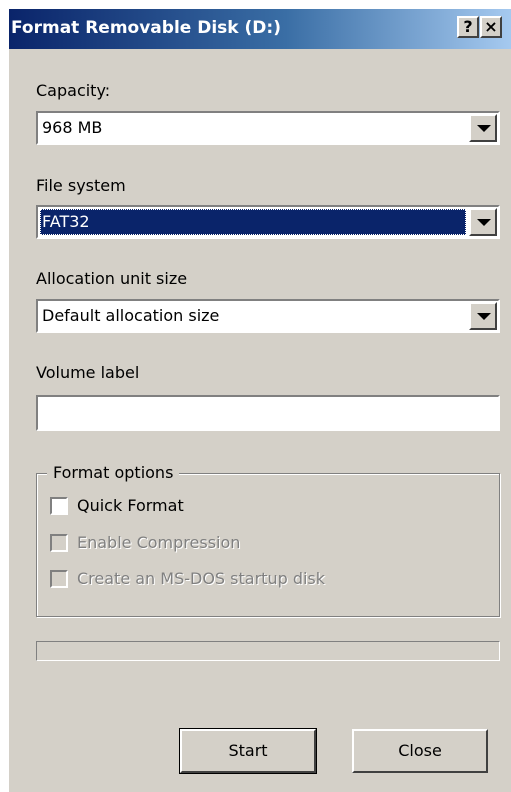 Image resolution: width=511 pixels, height=792 pixels. Describe the element at coordinates (253, 222) in the screenshot. I see `file-system-value: FAT32` at that location.